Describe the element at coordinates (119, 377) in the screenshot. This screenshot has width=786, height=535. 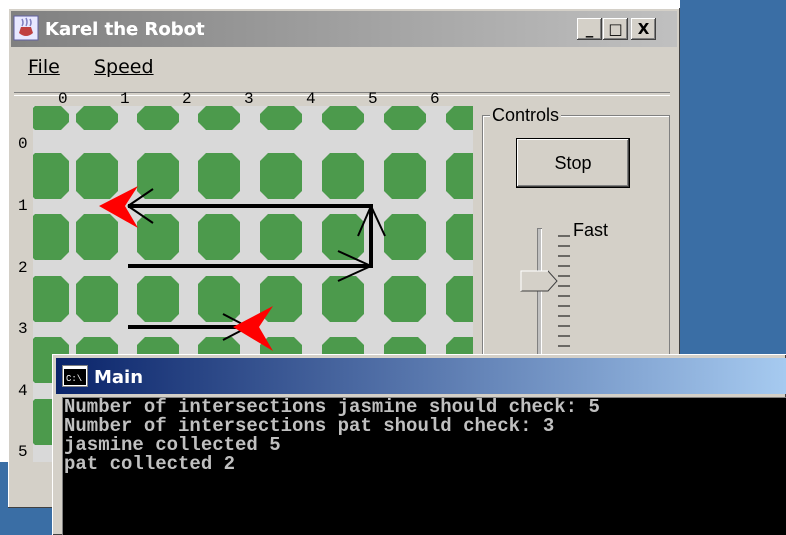
I see `console-title: Main` at that location.